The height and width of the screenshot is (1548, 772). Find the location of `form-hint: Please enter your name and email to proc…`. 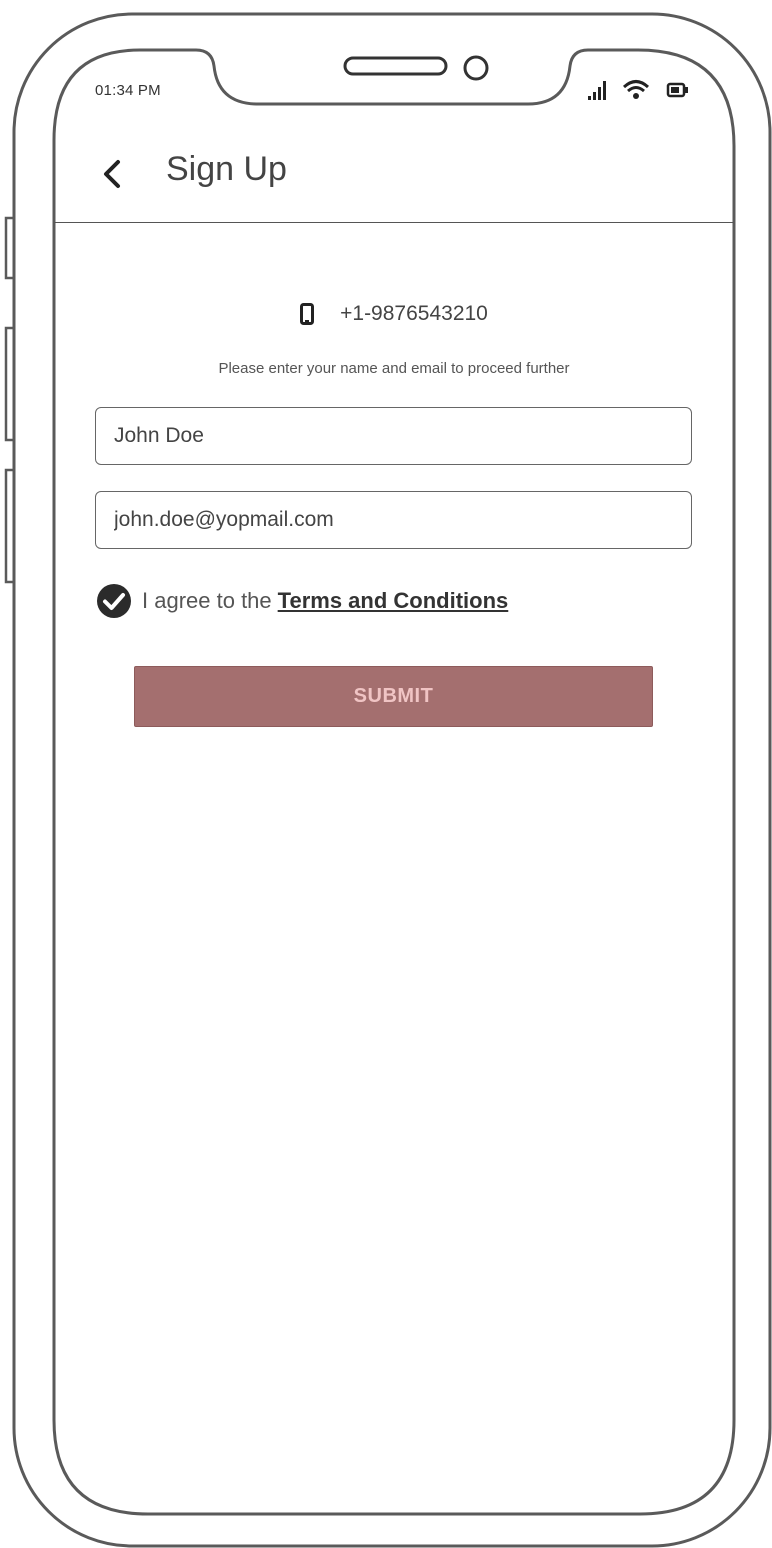

form-hint: Please enter your name and email to proc… is located at coordinates (394, 368).